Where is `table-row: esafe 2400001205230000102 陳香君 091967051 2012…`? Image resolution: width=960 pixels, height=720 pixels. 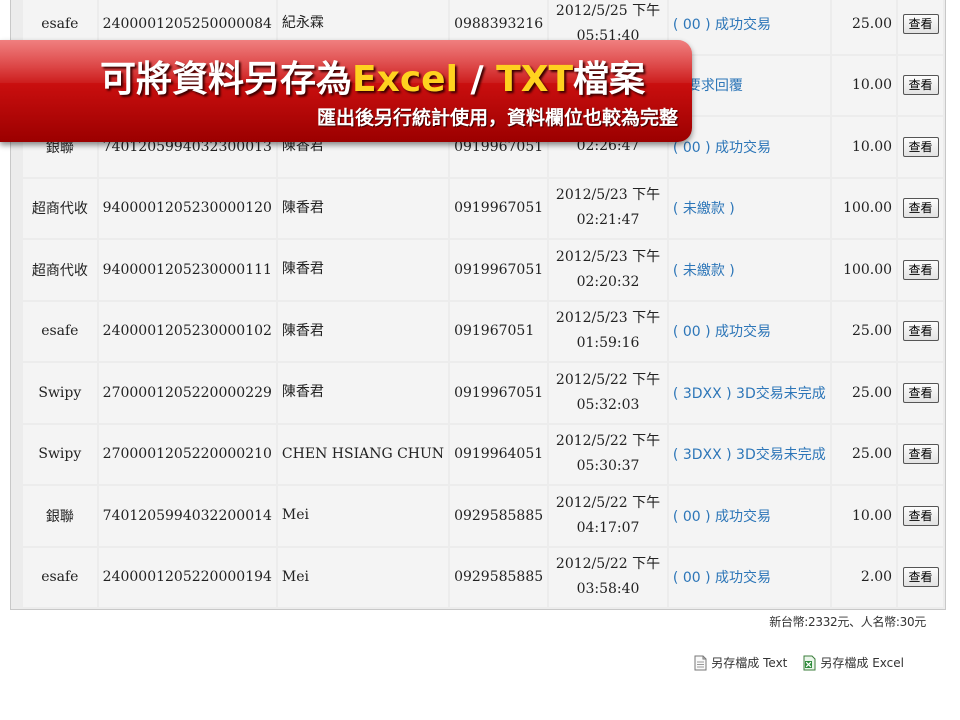
table-row: esafe 2400001205230000102 陳香君 091967051 2012… is located at coordinates (483, 331).